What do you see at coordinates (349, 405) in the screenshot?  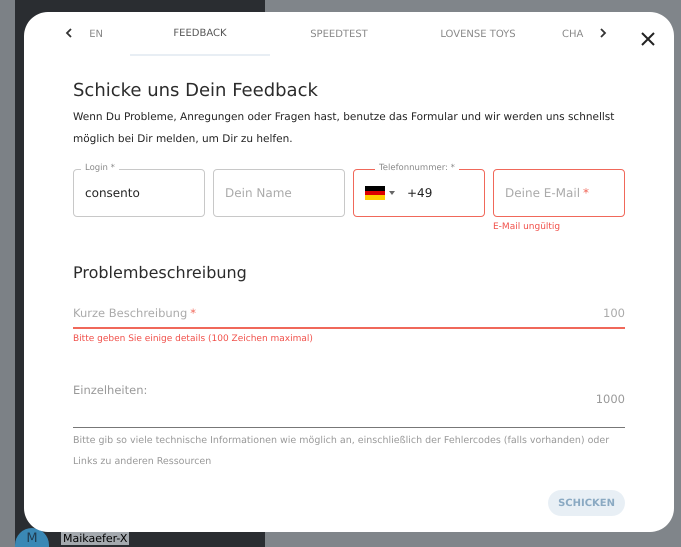 I see `text-area: Einzelheiten: 1000` at bounding box center [349, 405].